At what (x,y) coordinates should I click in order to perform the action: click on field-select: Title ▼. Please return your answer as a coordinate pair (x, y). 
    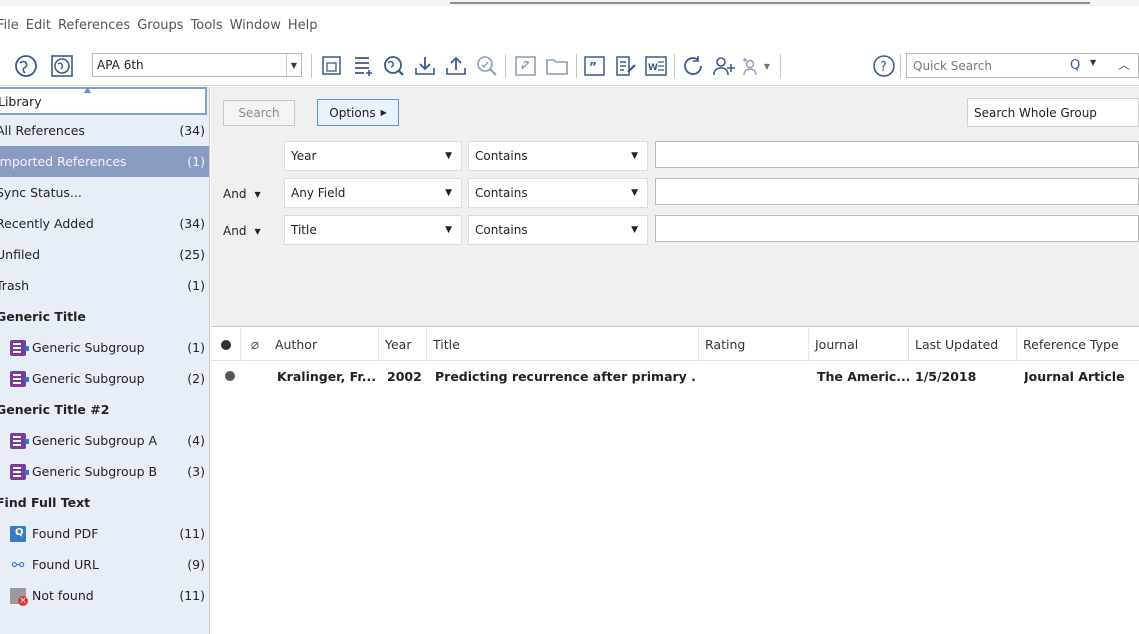
    Looking at the image, I should click on (373, 230).